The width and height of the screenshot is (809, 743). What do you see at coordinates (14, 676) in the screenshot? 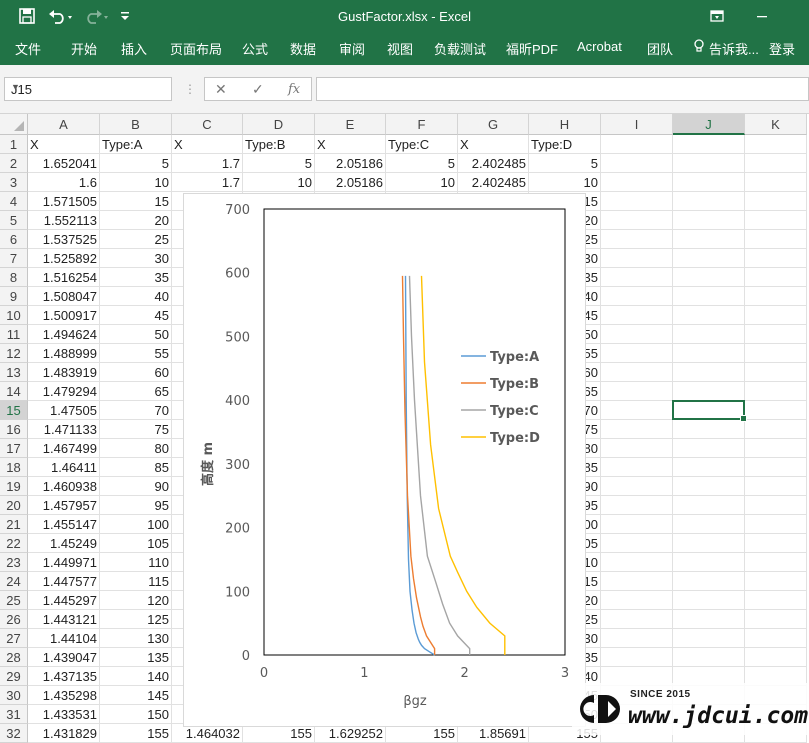
I see `row-header: 29` at bounding box center [14, 676].